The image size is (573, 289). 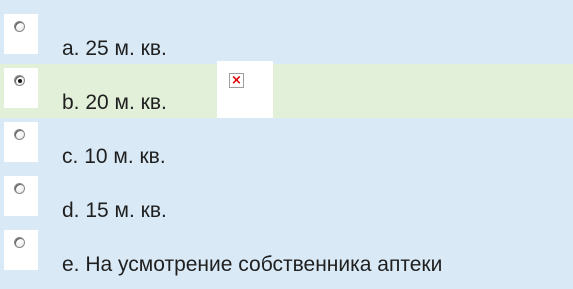 What do you see at coordinates (19, 242) in the screenshot?
I see `radio-button-e` at bounding box center [19, 242].